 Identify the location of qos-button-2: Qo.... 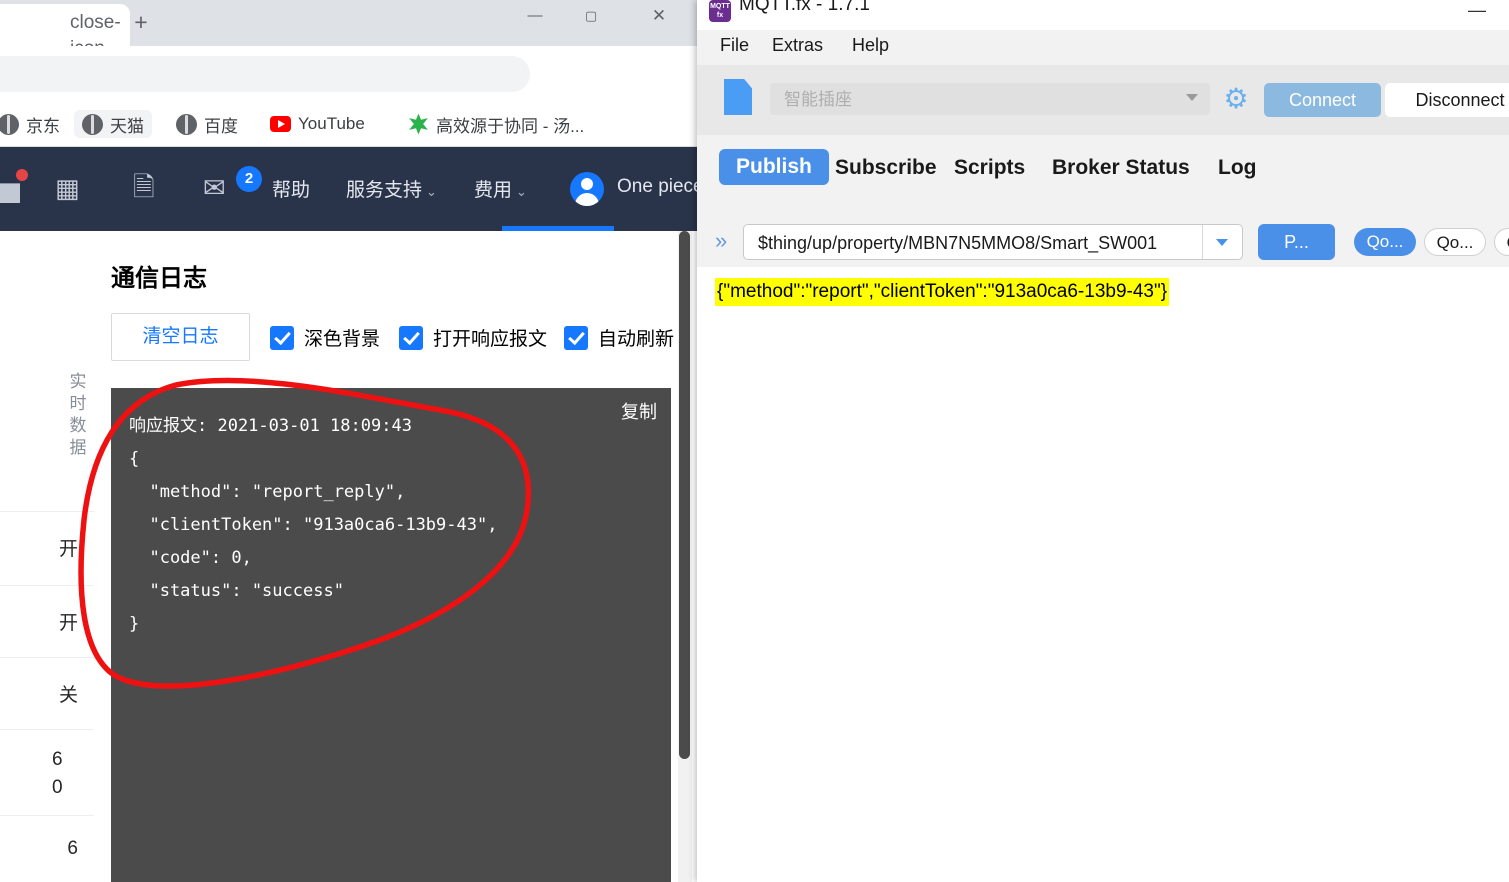
(1501, 242).